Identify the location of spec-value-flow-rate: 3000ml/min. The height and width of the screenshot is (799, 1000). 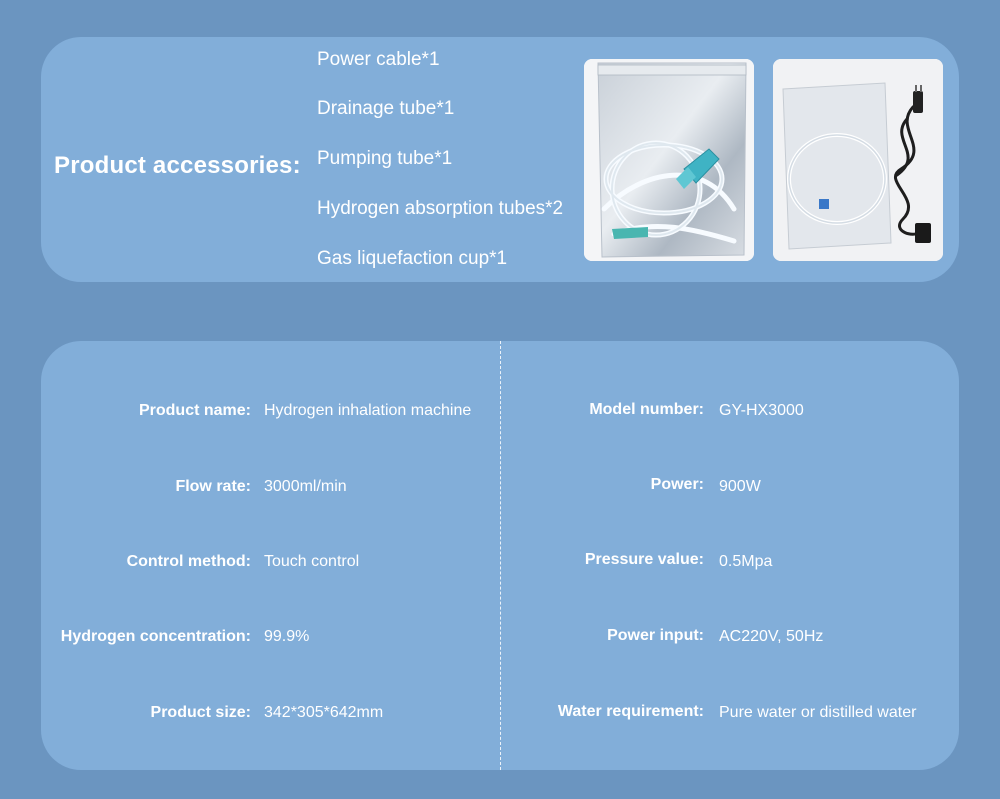
(305, 486).